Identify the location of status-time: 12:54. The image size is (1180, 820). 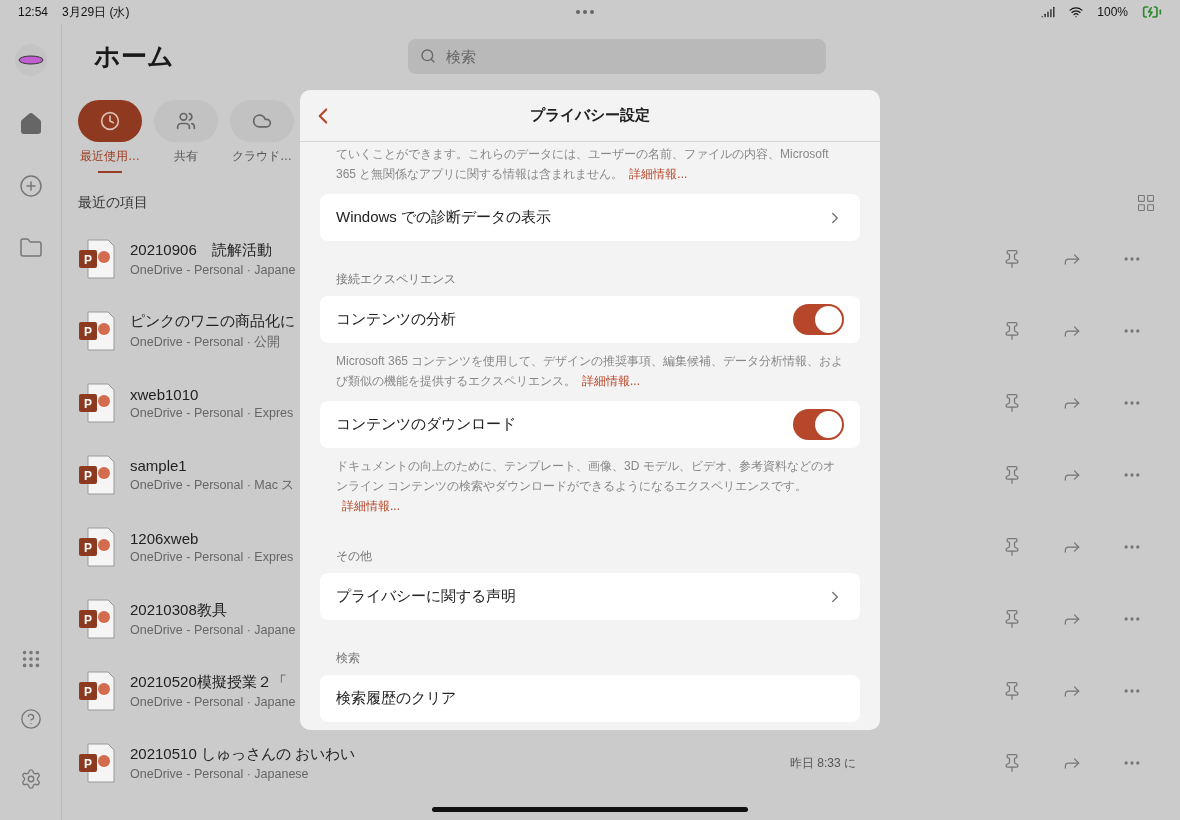
(33, 12).